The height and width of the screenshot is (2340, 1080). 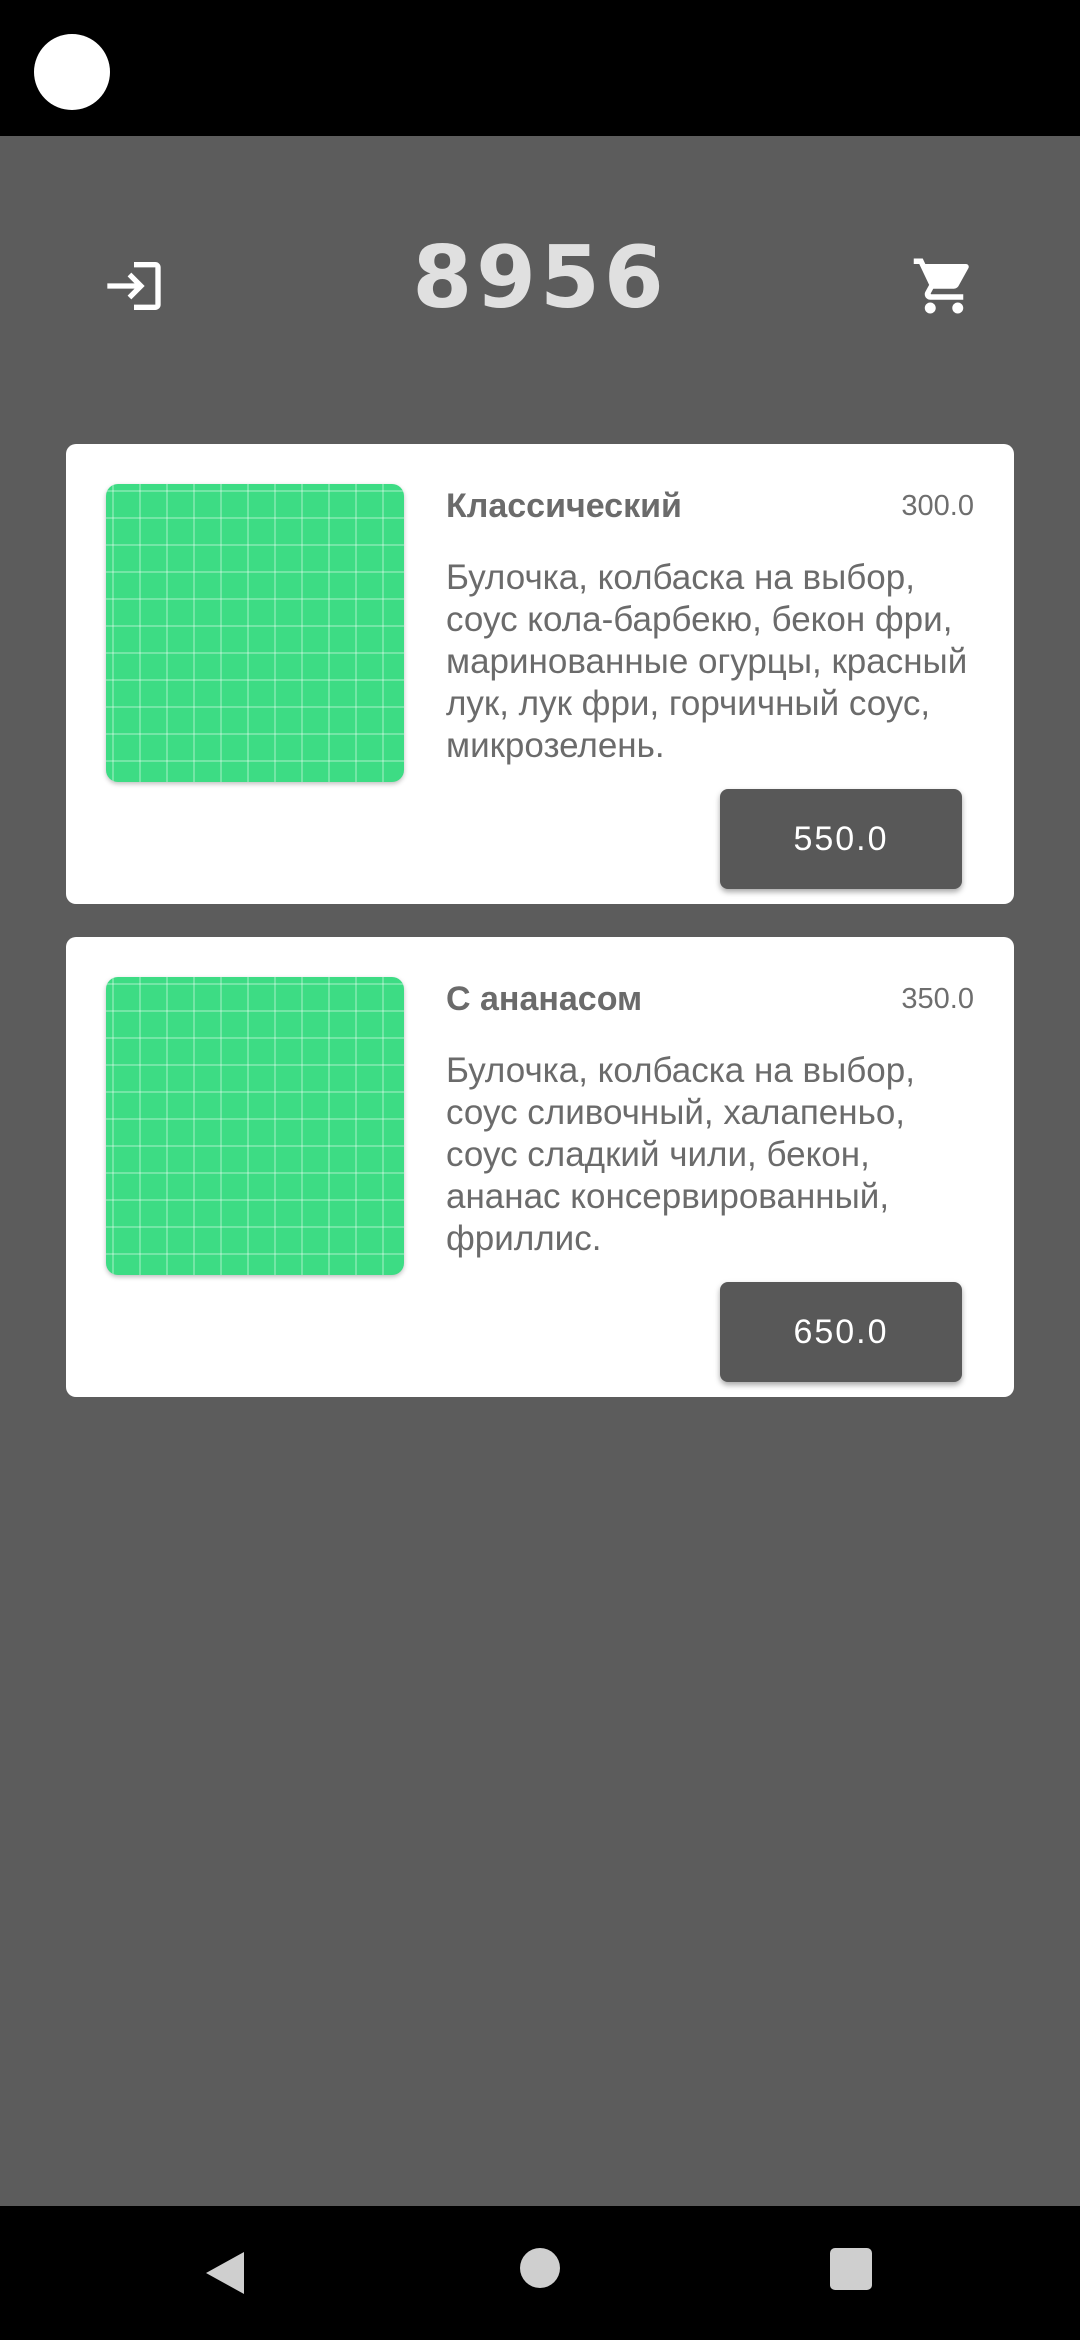 I want to click on login-button, so click(x=134, y=286).